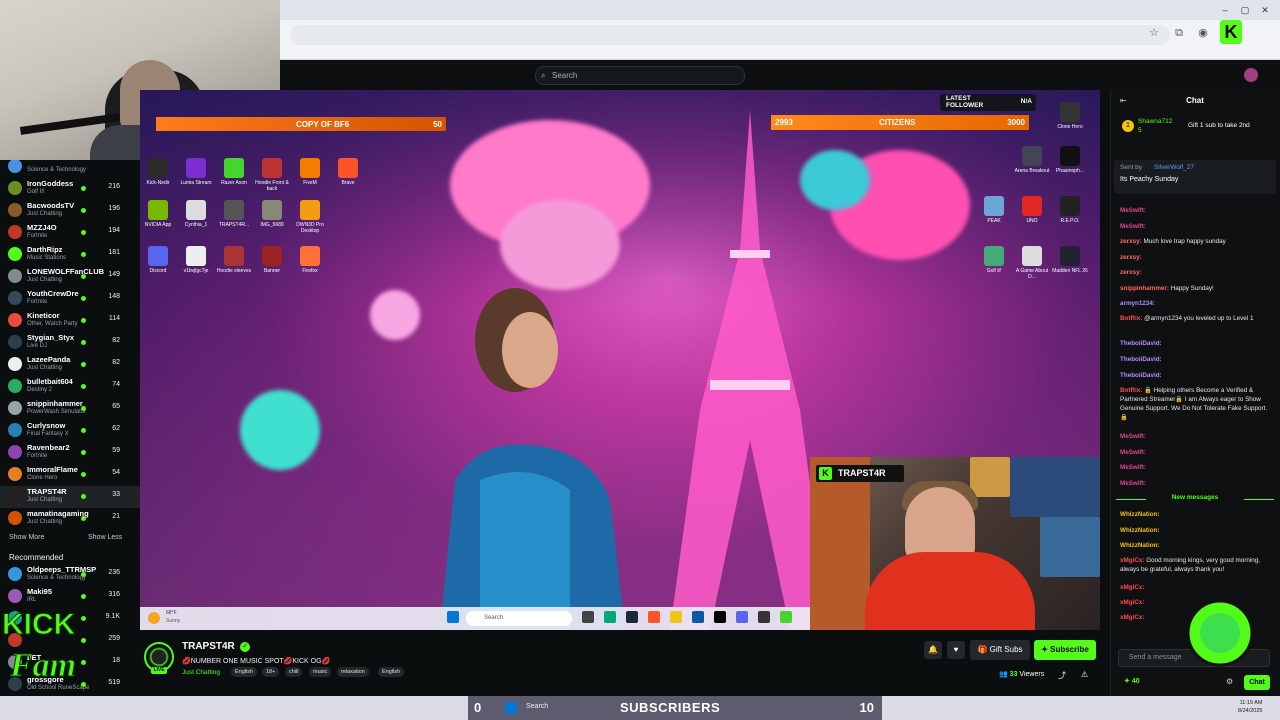 Image resolution: width=1280 pixels, height=720 pixels. What do you see at coordinates (70, 233) in the screenshot?
I see `sidebar-channel: MZZJ4O Fortnite 194` at bounding box center [70, 233].